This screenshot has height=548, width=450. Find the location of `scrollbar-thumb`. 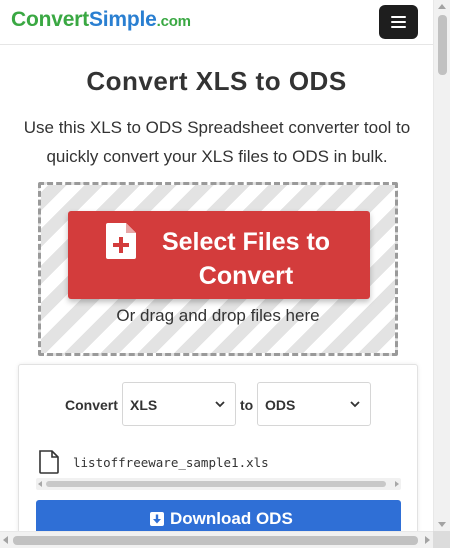

scrollbar-thumb is located at coordinates (216, 484).